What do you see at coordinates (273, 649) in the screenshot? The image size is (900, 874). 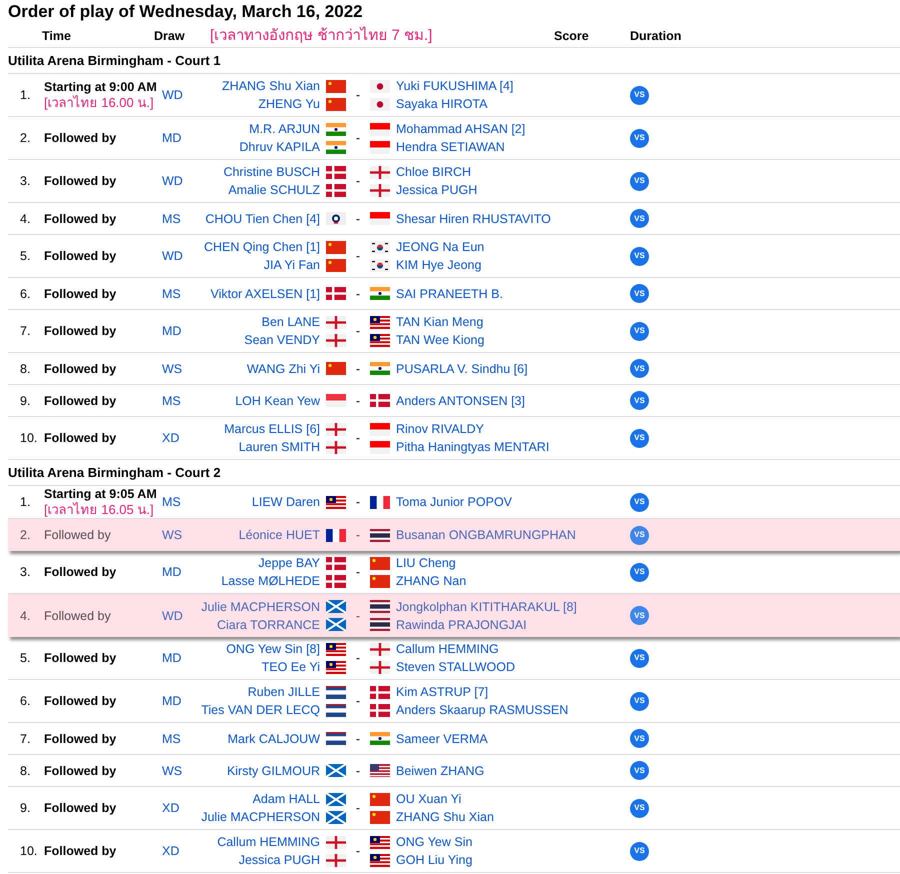 I see `player-link: ONG Yew Sin [8]` at bounding box center [273, 649].